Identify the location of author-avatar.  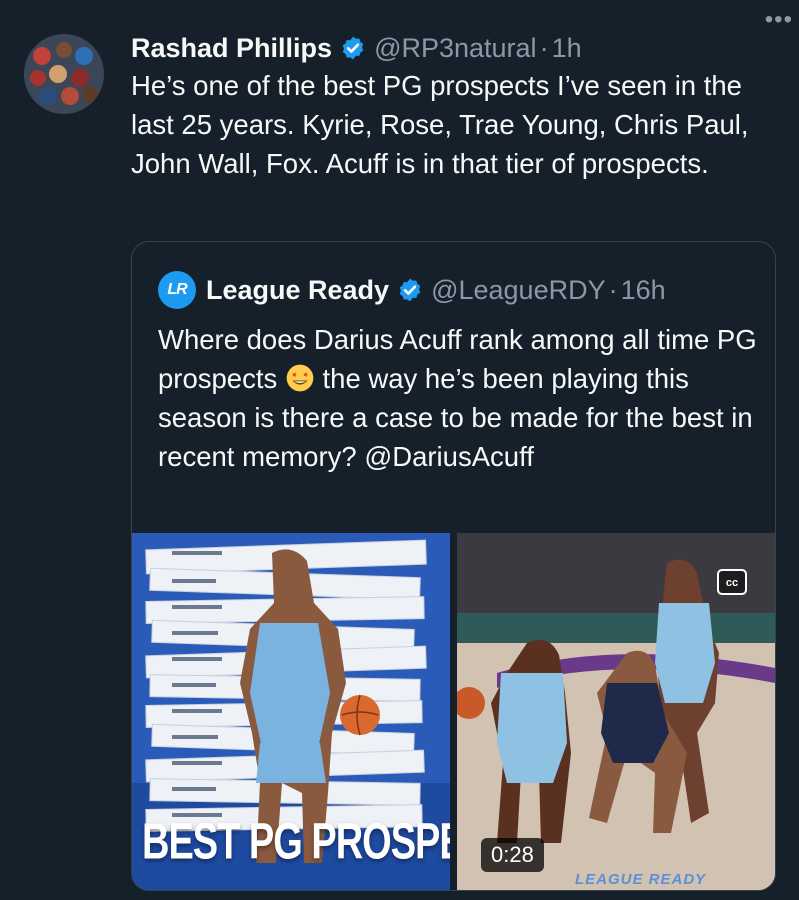
(64, 74).